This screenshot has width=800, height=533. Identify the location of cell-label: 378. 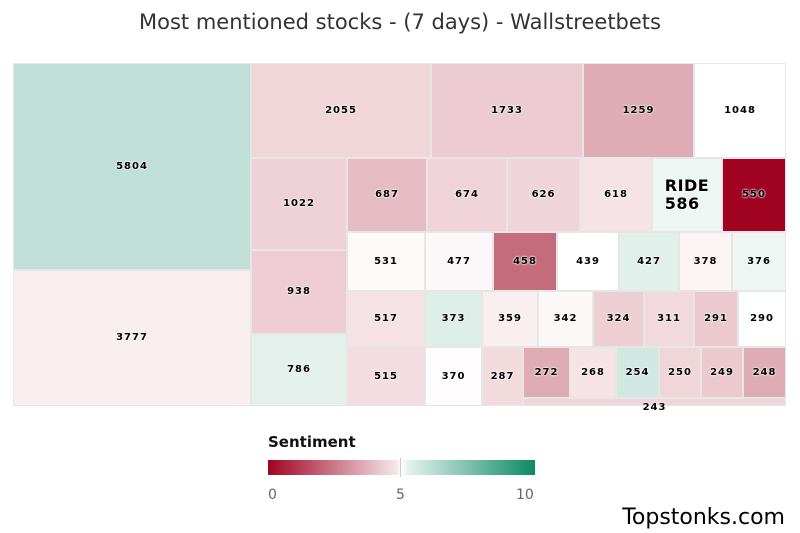
(705, 261).